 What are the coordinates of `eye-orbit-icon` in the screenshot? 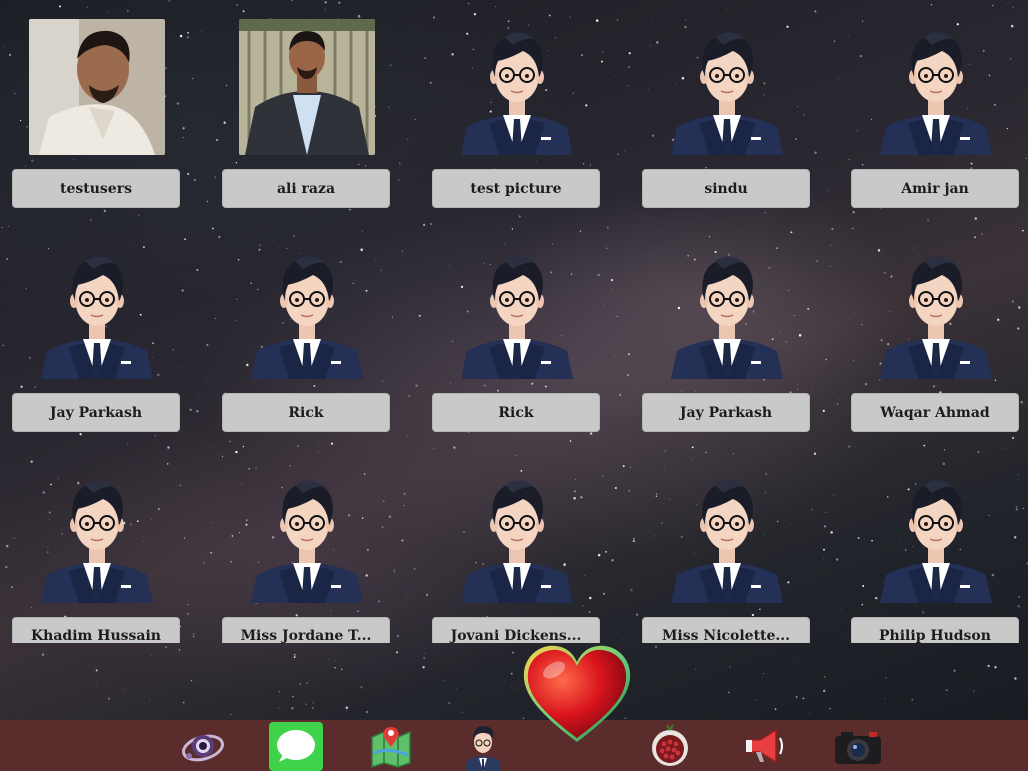 It's located at (203, 745).